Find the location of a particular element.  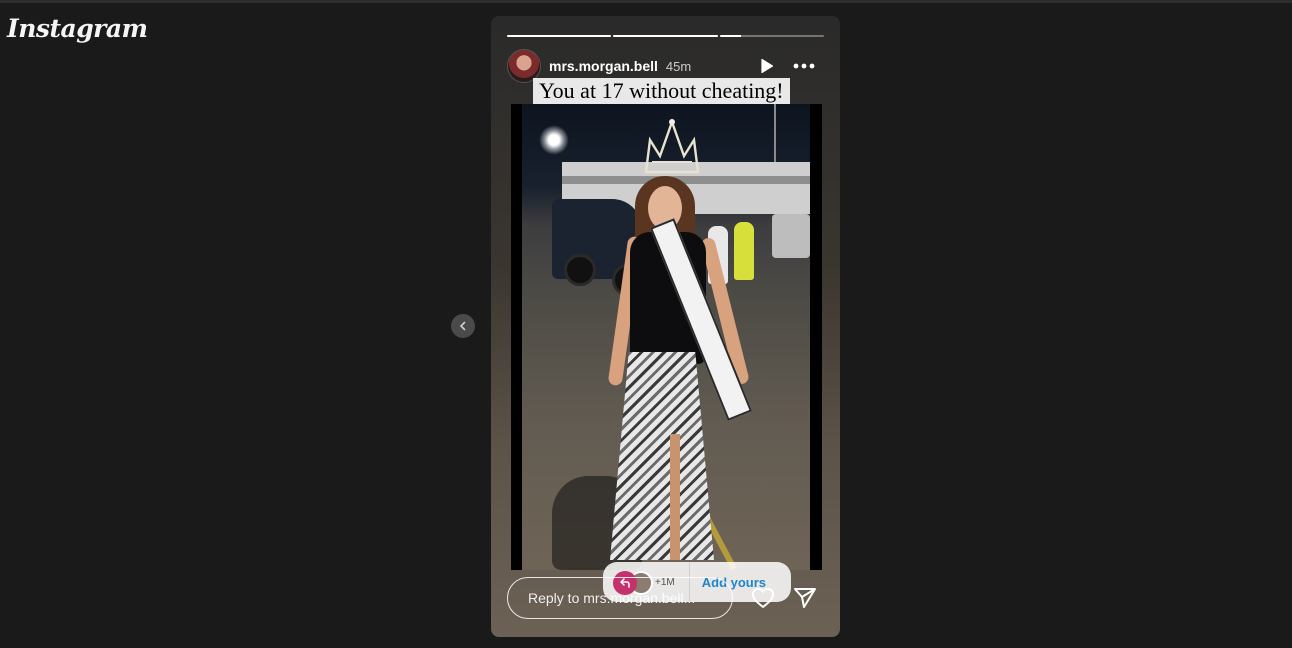

heart-icon is located at coordinates (763, 598).